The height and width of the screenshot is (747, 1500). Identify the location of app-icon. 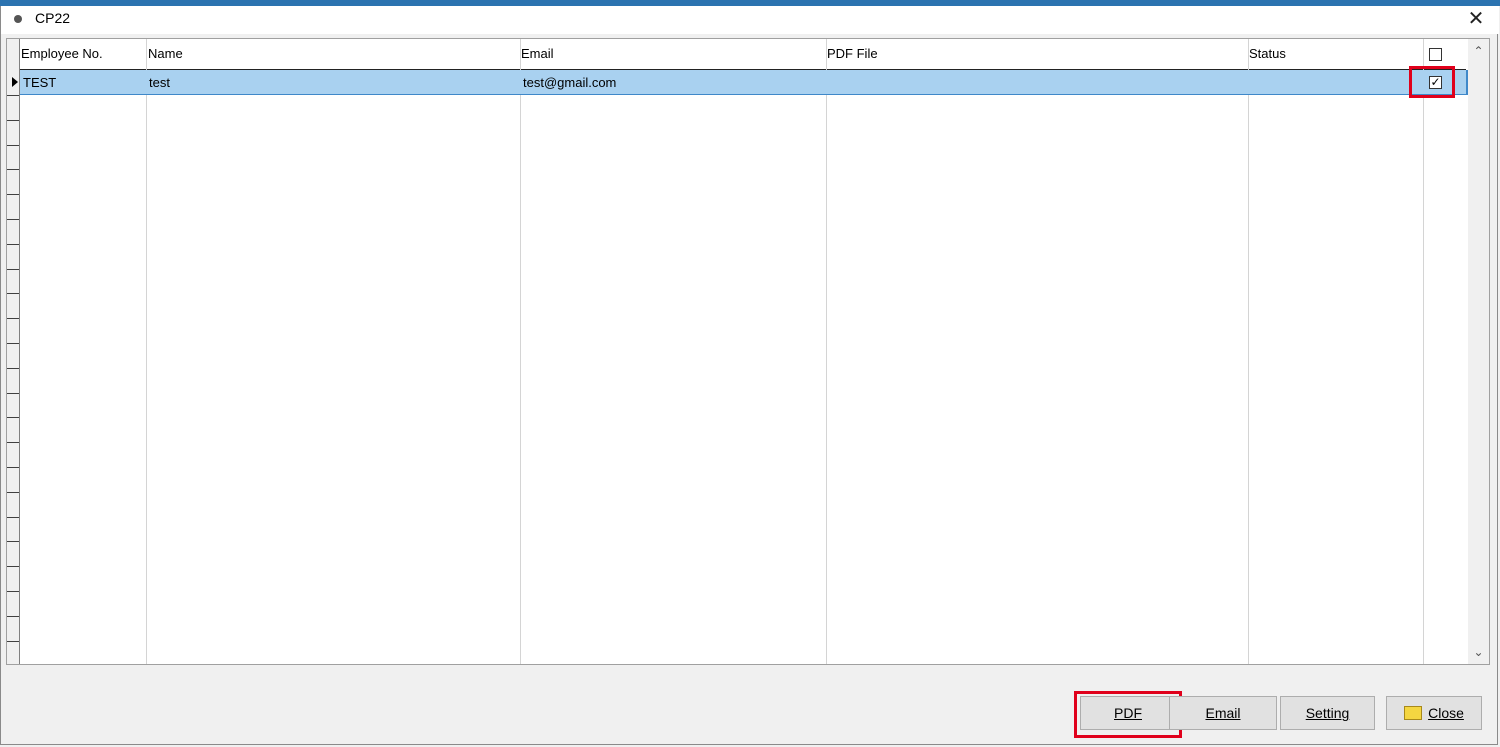
(18, 19).